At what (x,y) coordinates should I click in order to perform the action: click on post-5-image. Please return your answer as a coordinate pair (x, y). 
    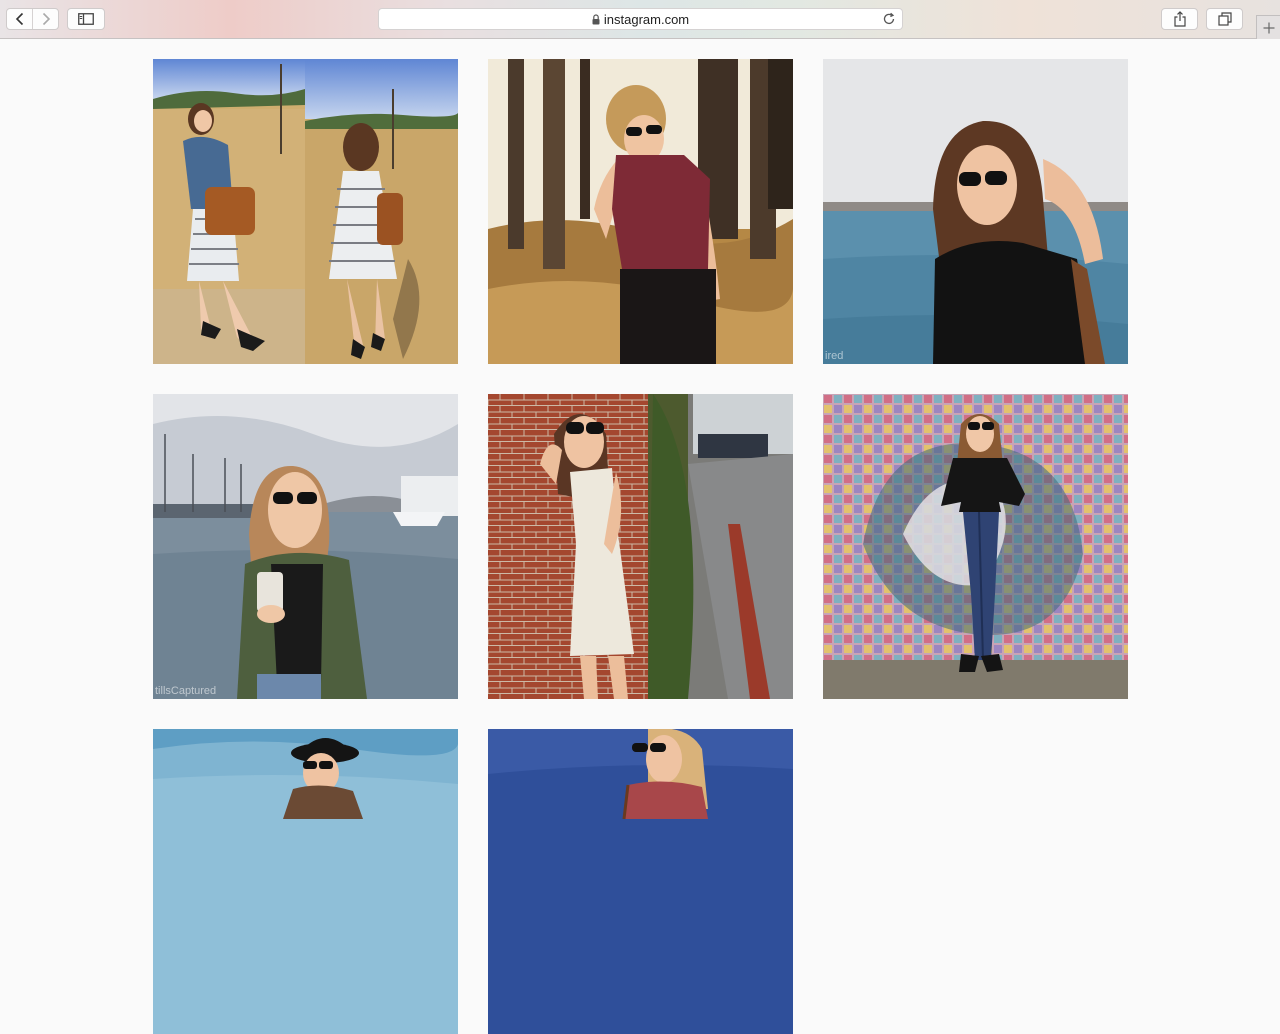
    Looking at the image, I should click on (640, 546).